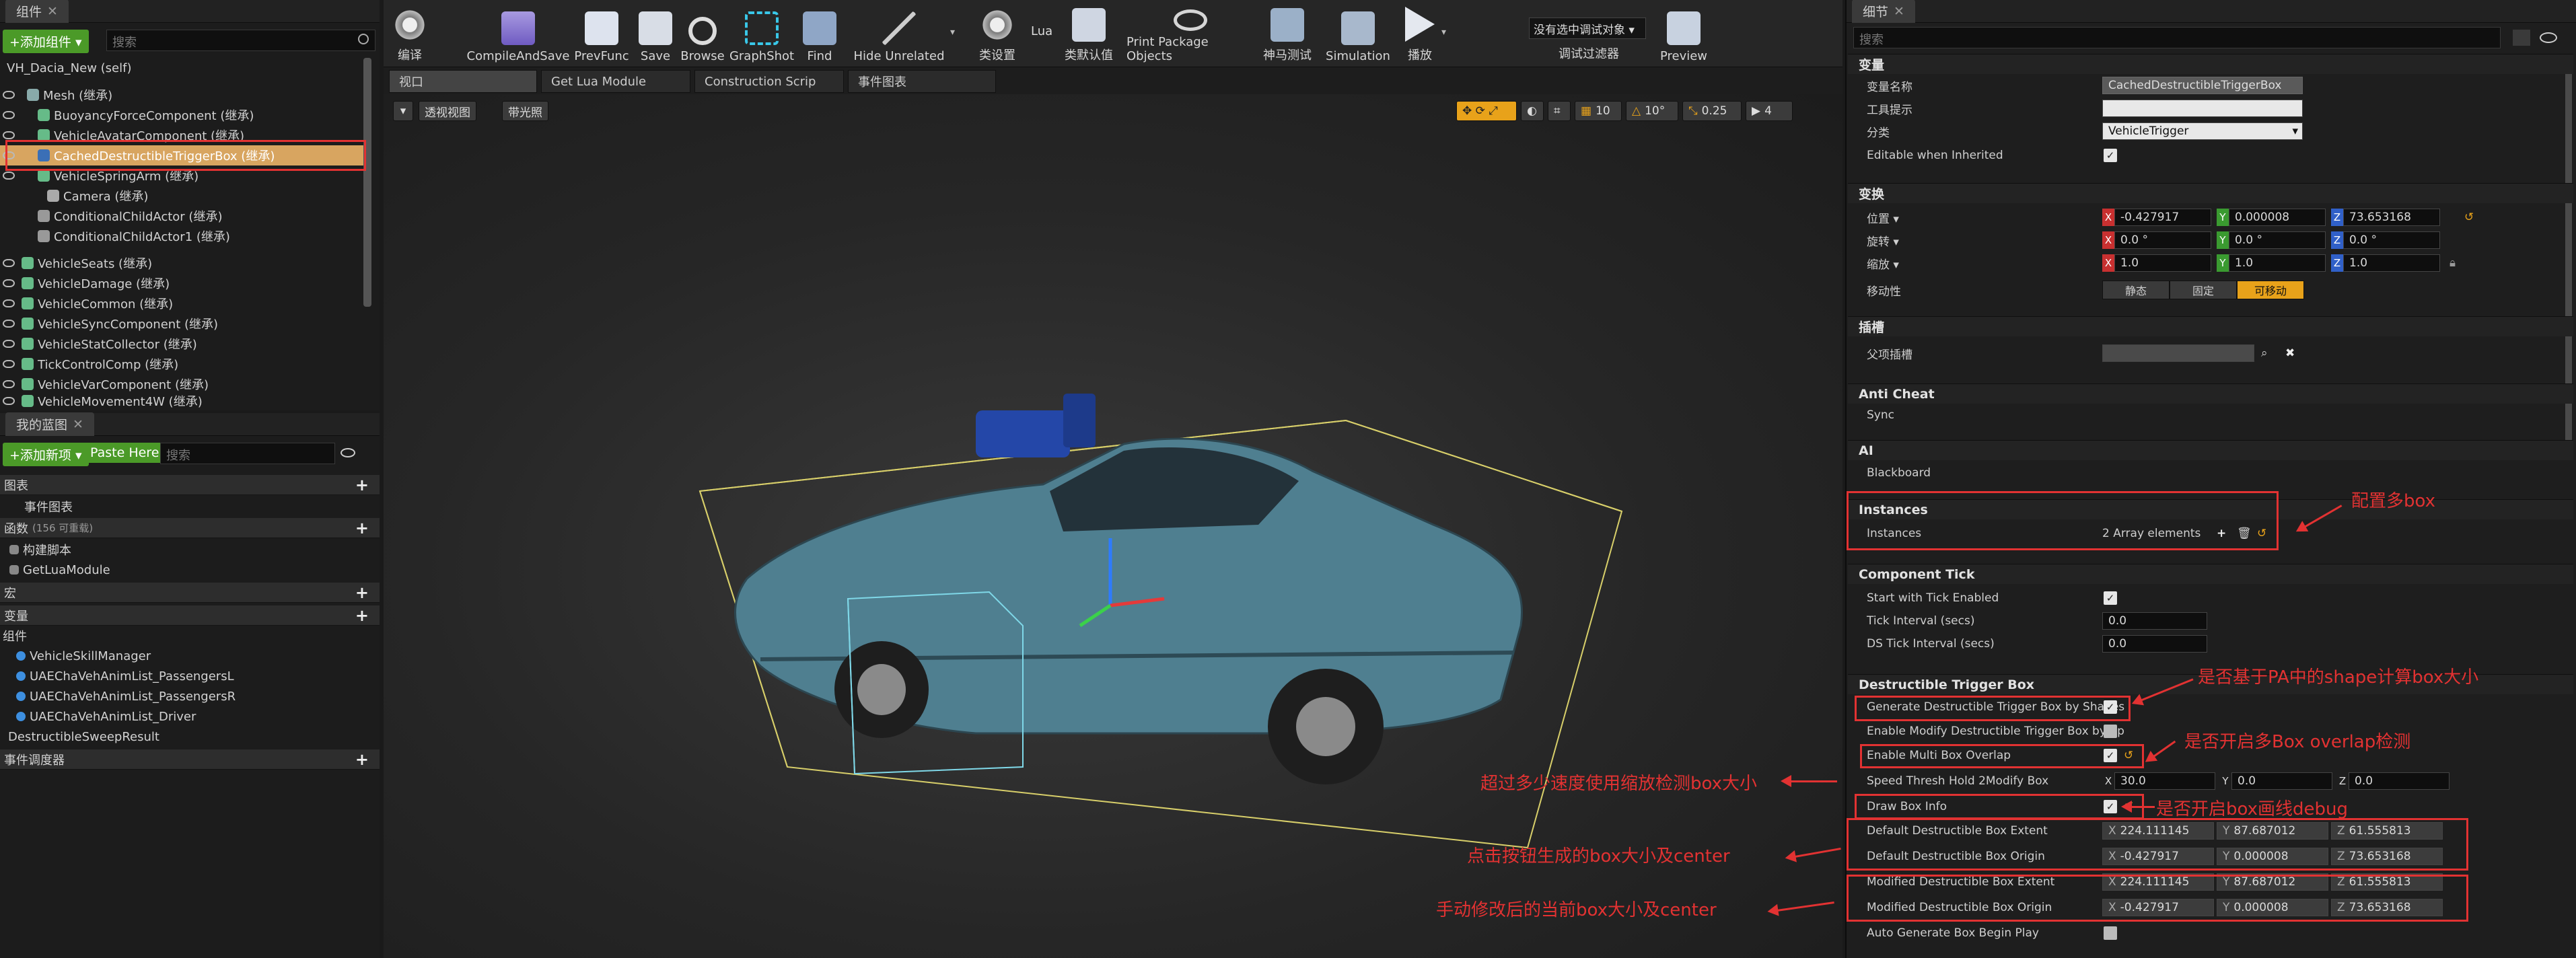 Image resolution: width=2576 pixels, height=958 pixels. I want to click on component-item: VehicleStatCollector (继承), so click(98, 344).